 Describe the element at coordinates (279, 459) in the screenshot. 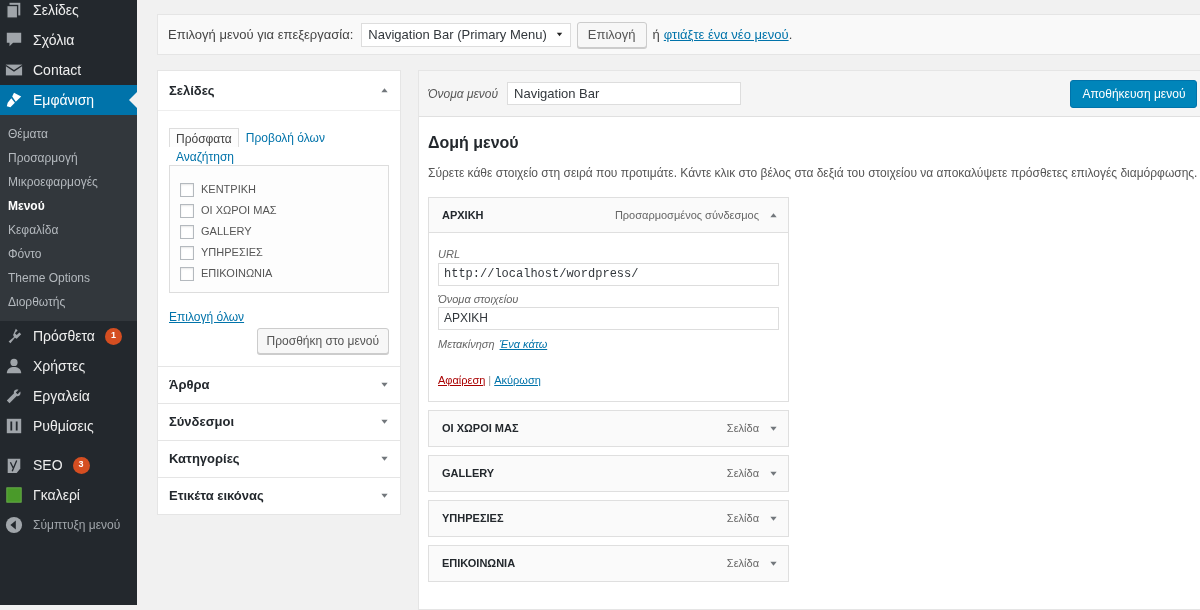

I see `accordion-panel: Κατηγορίες` at that location.